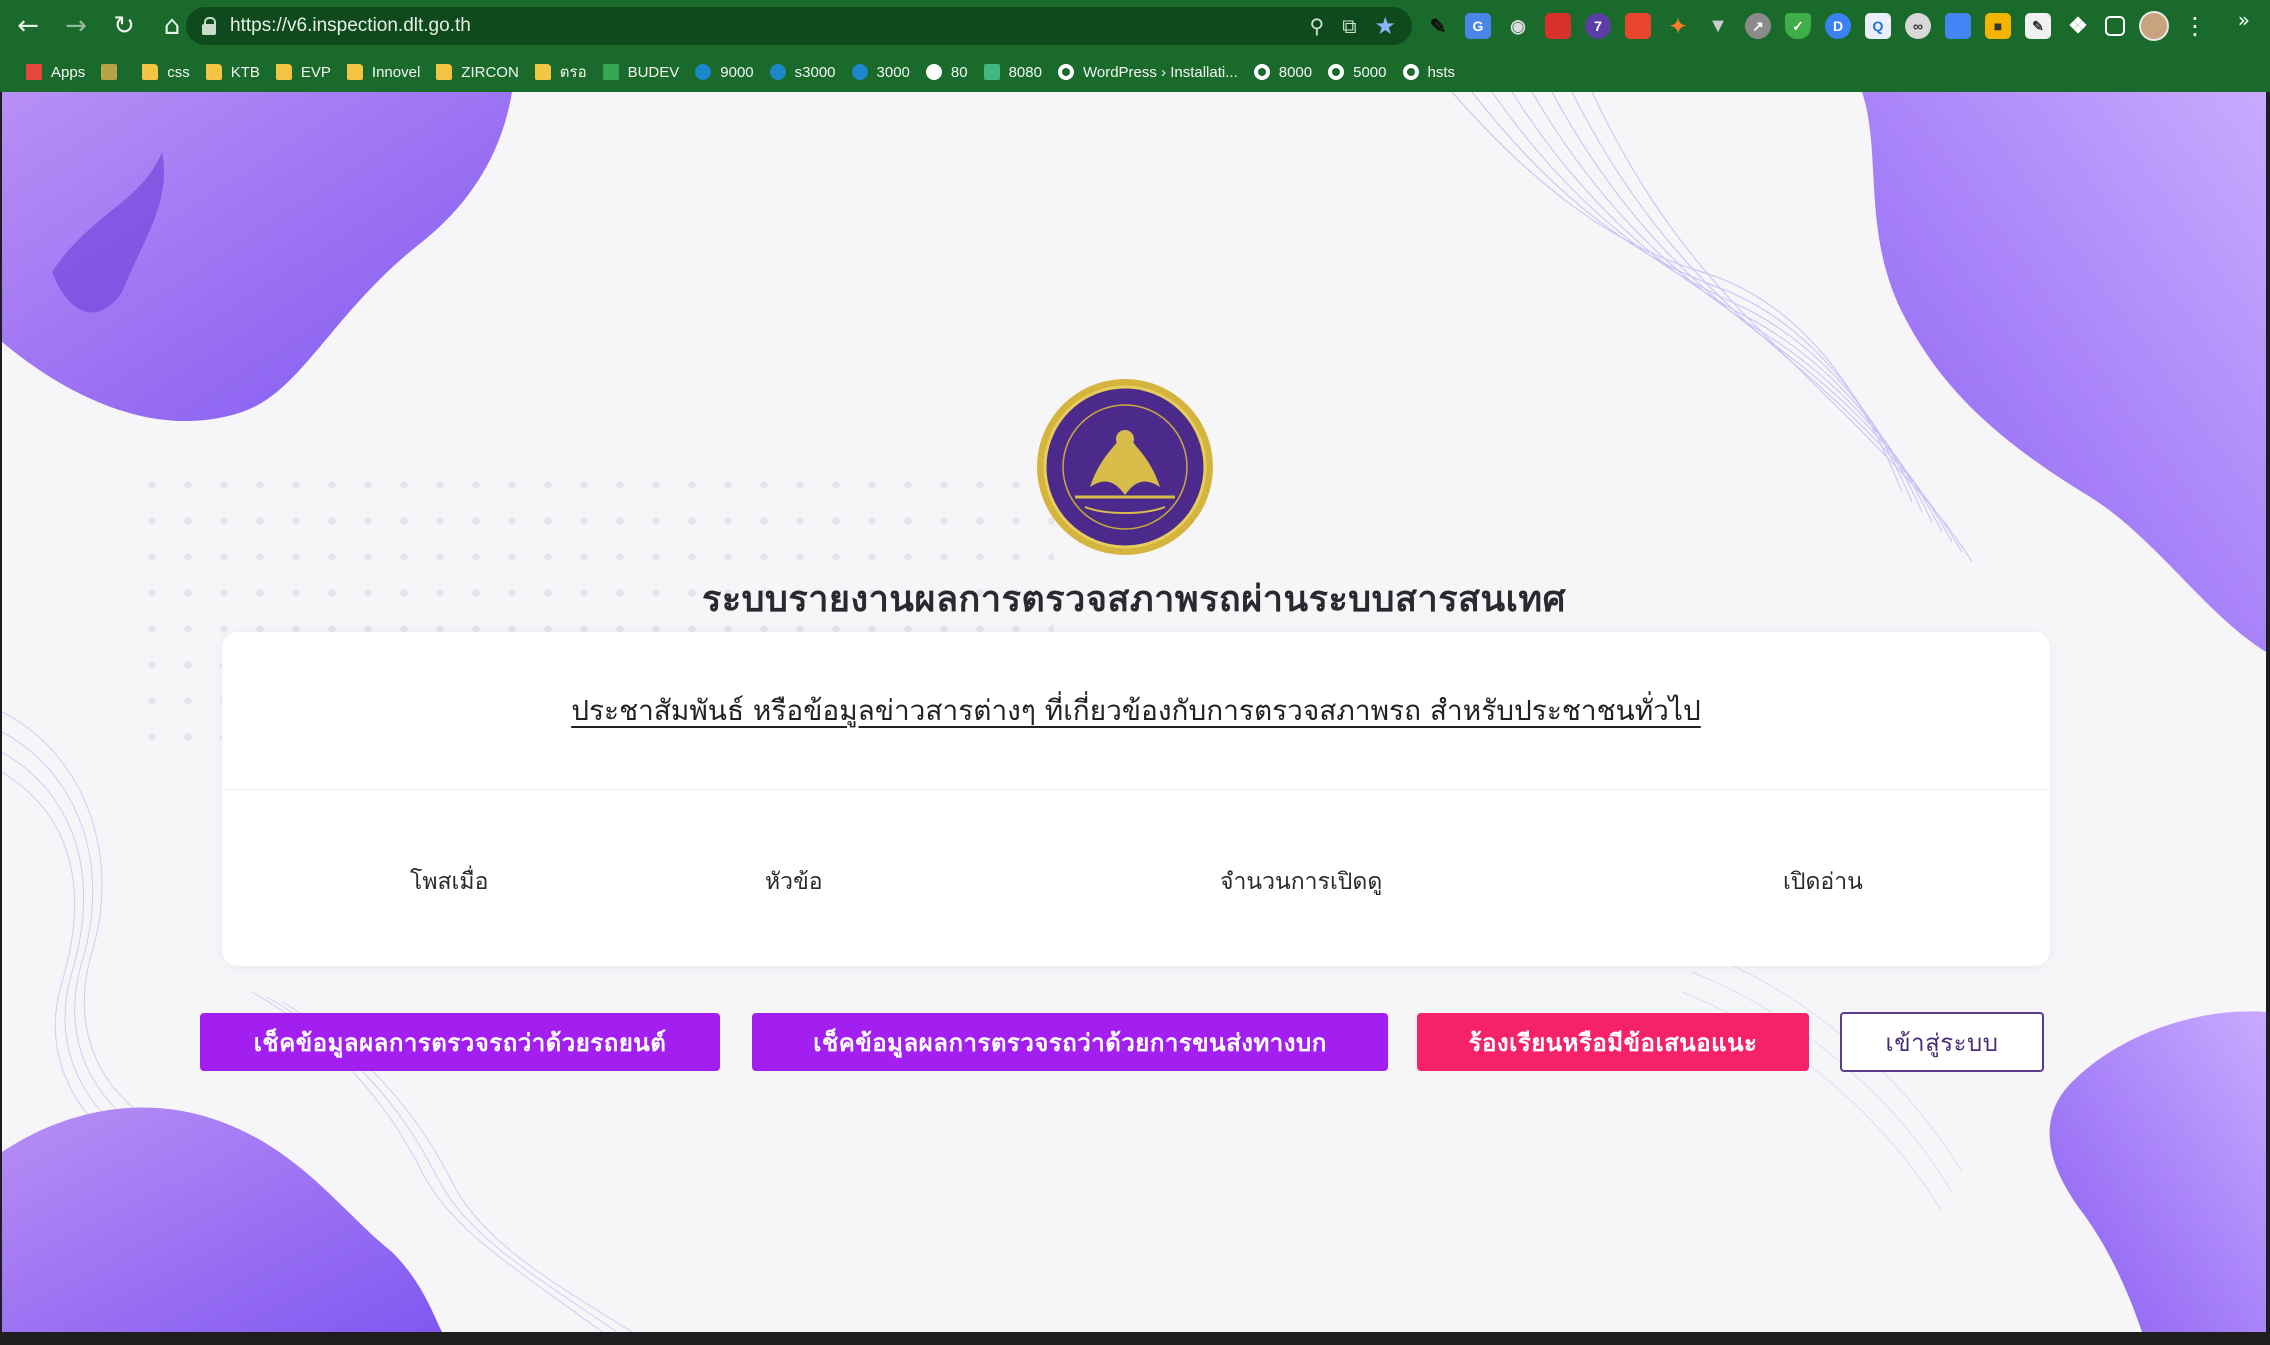 The height and width of the screenshot is (1345, 2270). What do you see at coordinates (209, 26) in the screenshot?
I see `lock-icon` at bounding box center [209, 26].